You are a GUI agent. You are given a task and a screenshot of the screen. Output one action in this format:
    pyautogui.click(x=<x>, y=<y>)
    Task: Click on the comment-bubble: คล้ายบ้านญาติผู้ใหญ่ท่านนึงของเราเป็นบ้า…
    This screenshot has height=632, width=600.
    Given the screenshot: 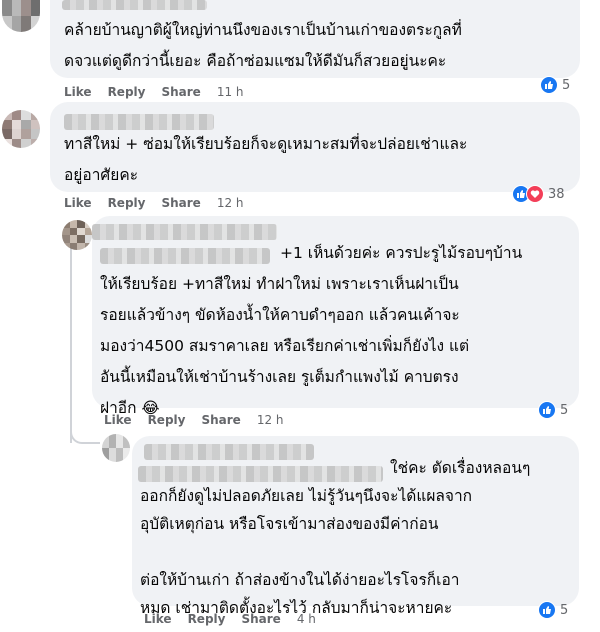 What is the action you would take?
    pyautogui.click(x=315, y=39)
    